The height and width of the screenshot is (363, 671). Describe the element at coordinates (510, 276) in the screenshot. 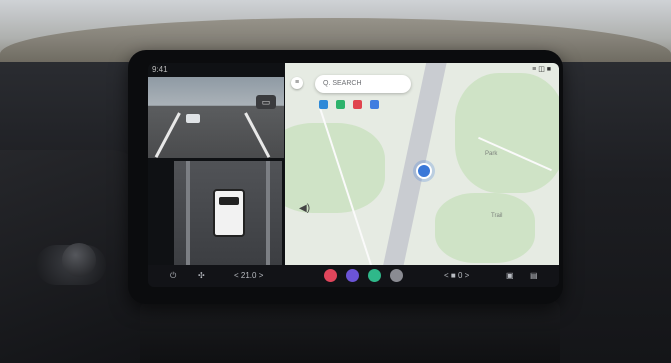

I see `seat-heat-icon: ▣` at that location.